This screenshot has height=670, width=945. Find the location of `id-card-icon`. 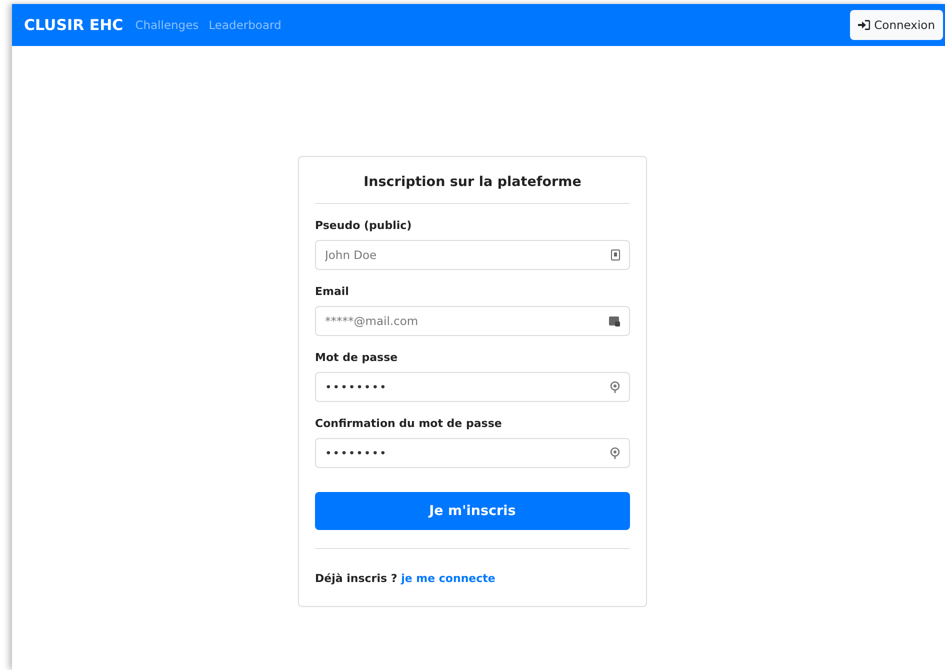

id-card-icon is located at coordinates (615, 255).